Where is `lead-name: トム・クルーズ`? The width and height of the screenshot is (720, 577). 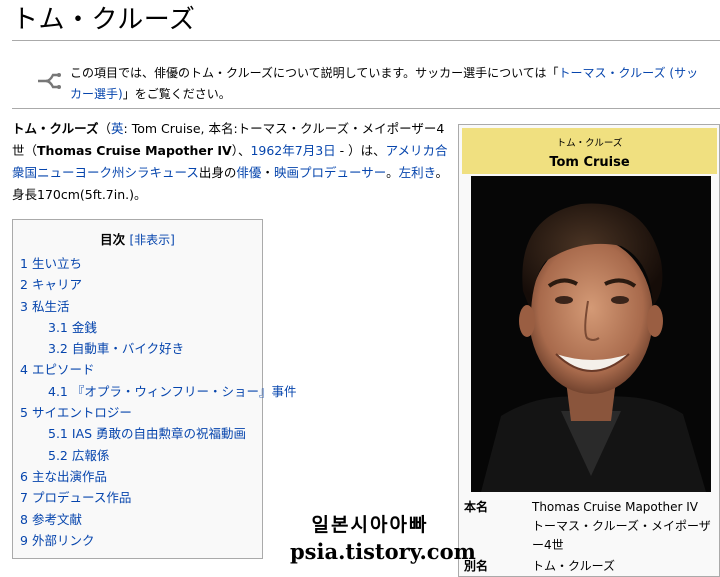 lead-name: トム・クルーズ is located at coordinates (55, 128).